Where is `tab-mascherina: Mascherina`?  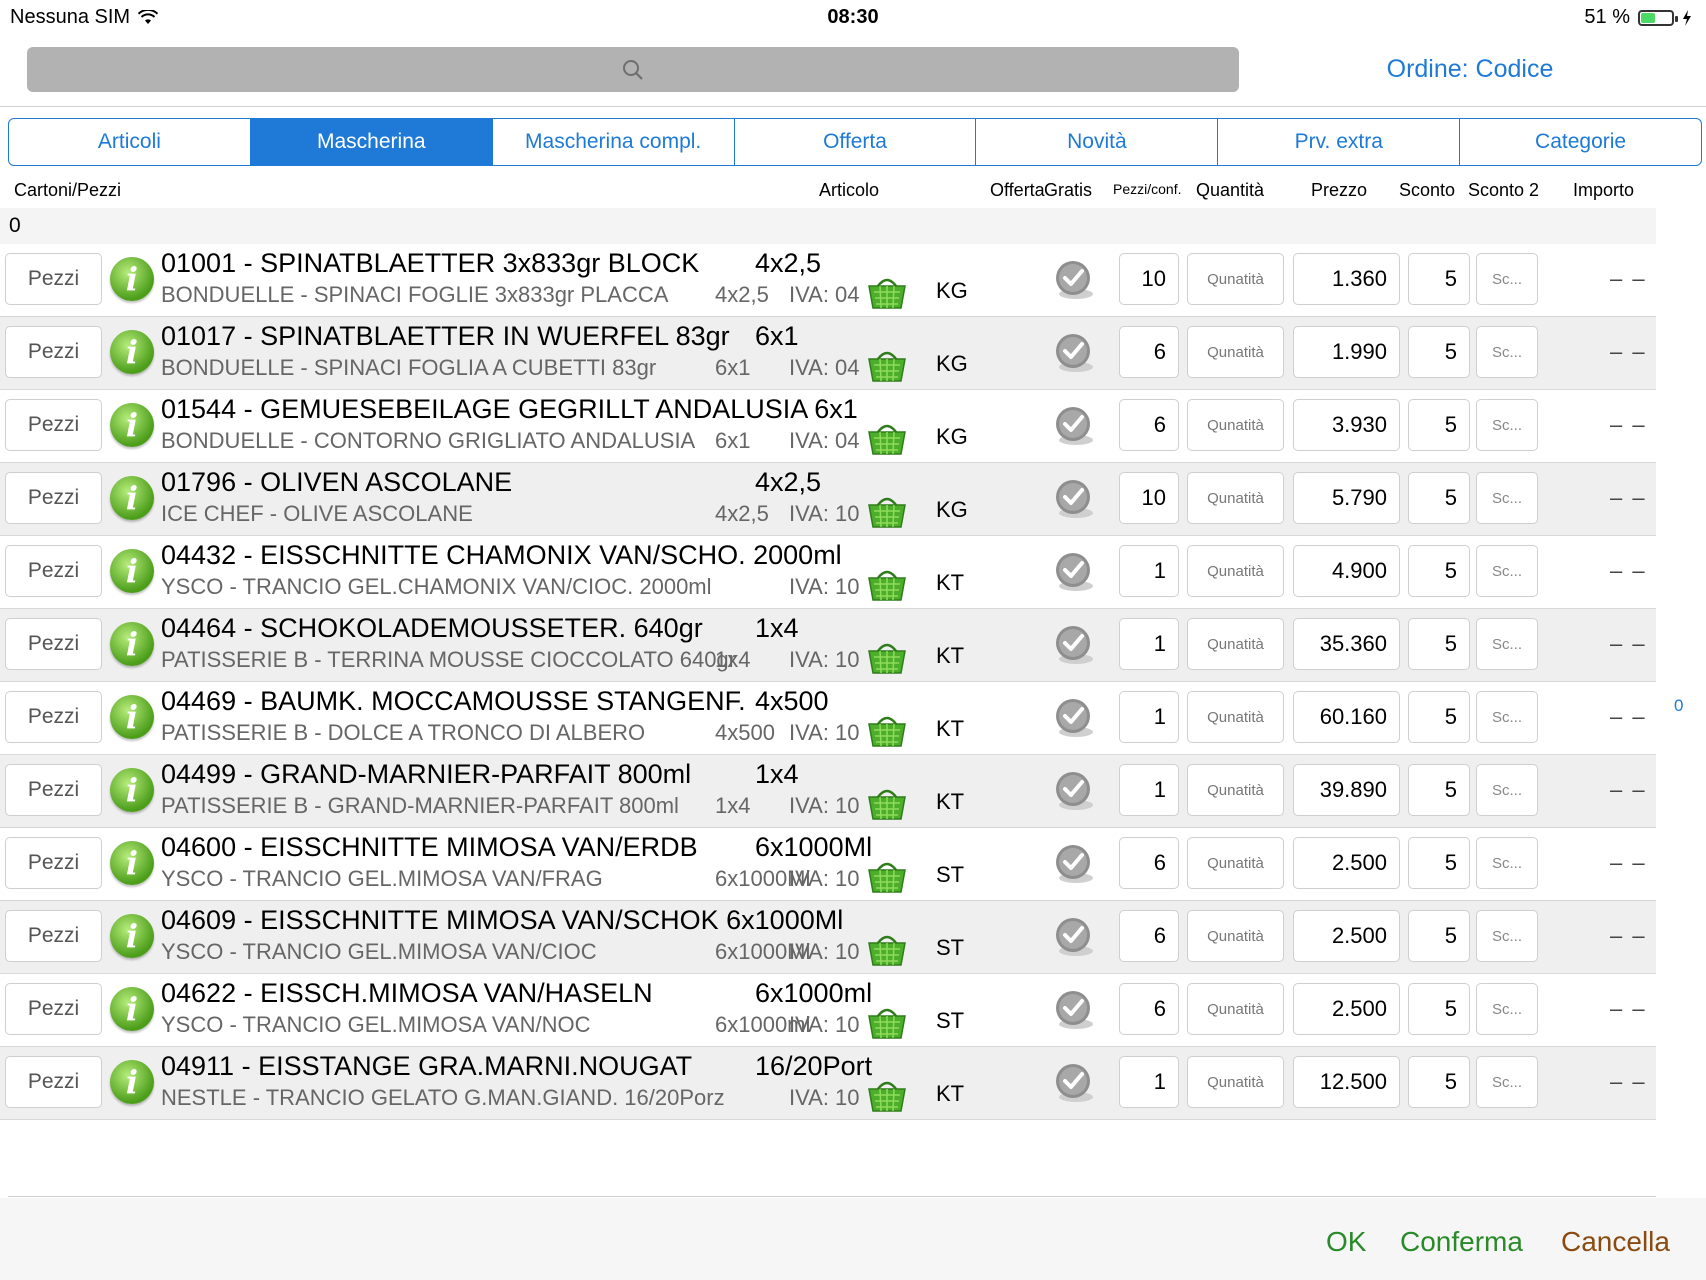
tab-mascherina: Mascherina is located at coordinates (371, 142).